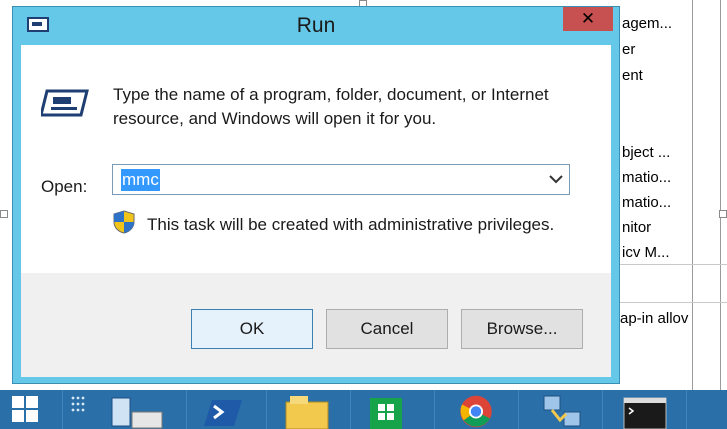 This screenshot has height=429, width=727. I want to click on taskbar-powershell, so click(226, 409).